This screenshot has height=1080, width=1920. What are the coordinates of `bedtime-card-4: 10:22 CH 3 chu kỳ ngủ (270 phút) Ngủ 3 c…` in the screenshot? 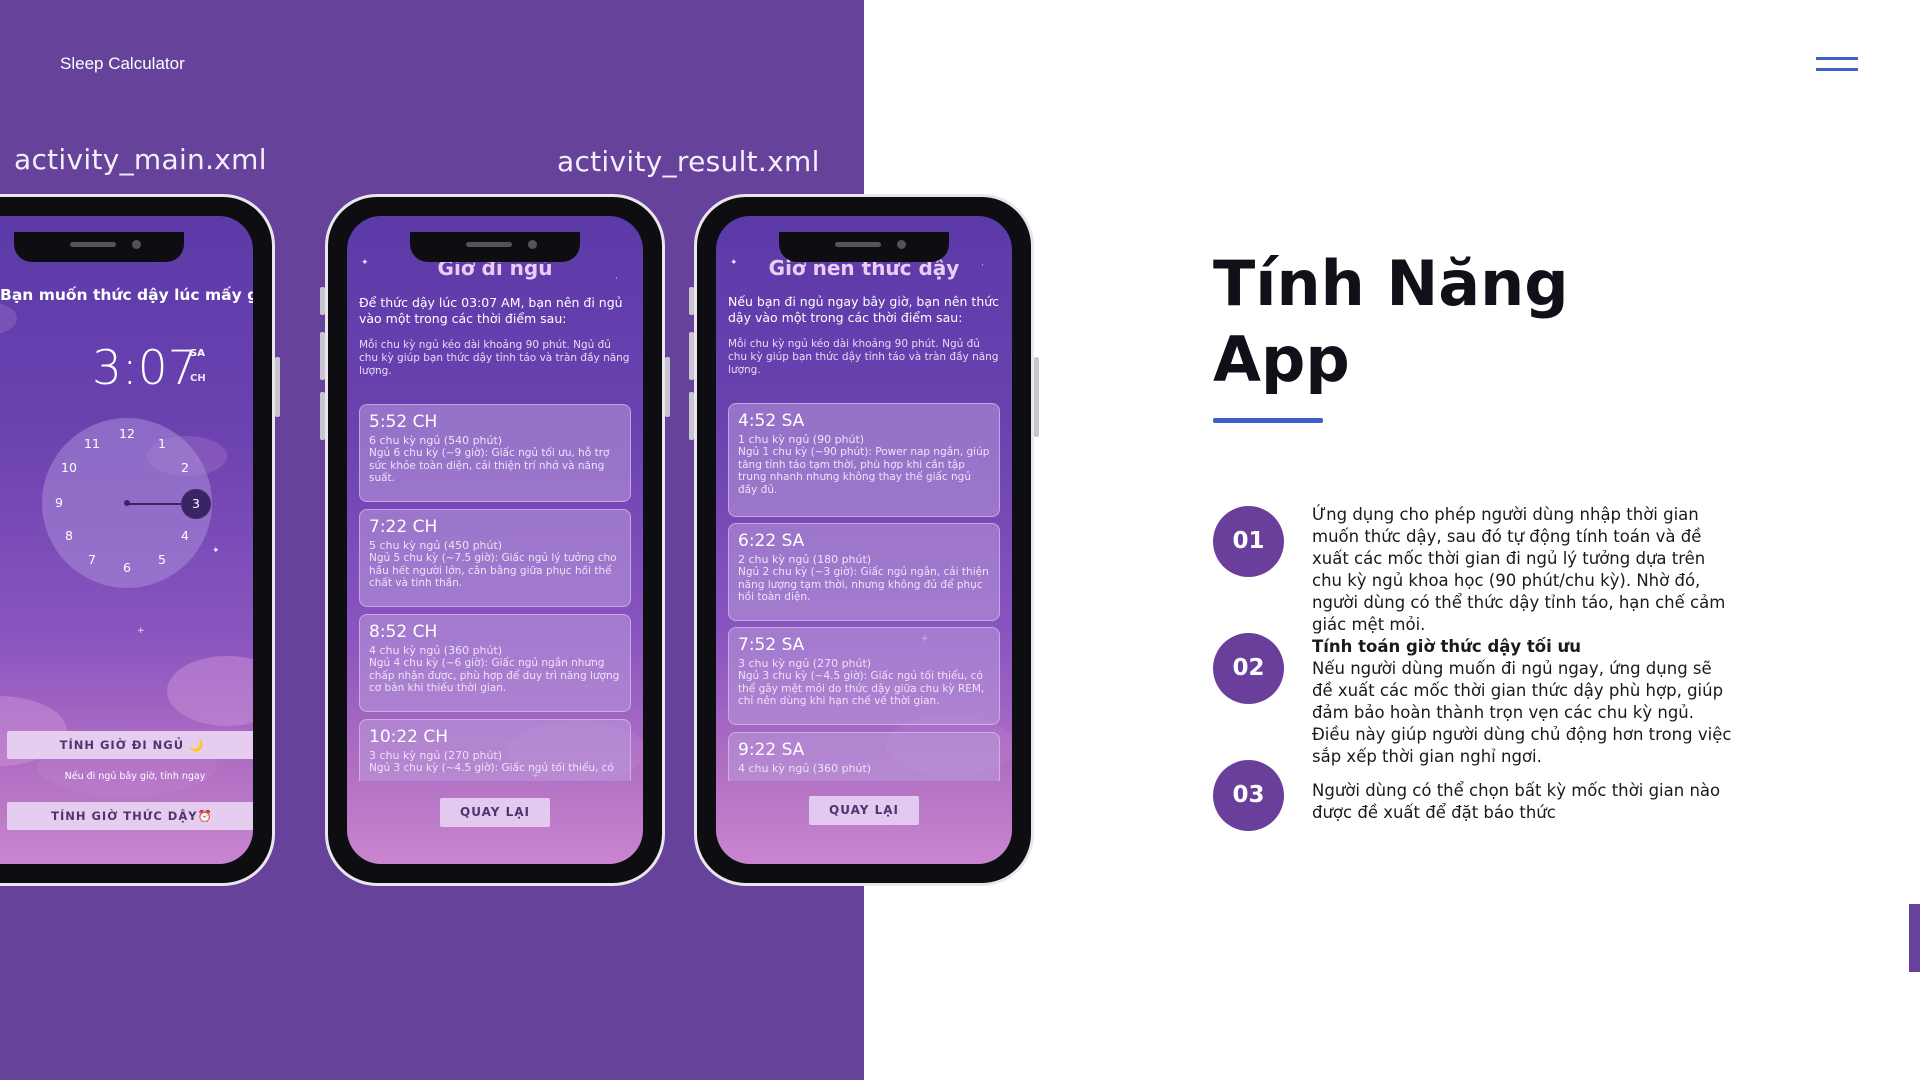 It's located at (495, 750).